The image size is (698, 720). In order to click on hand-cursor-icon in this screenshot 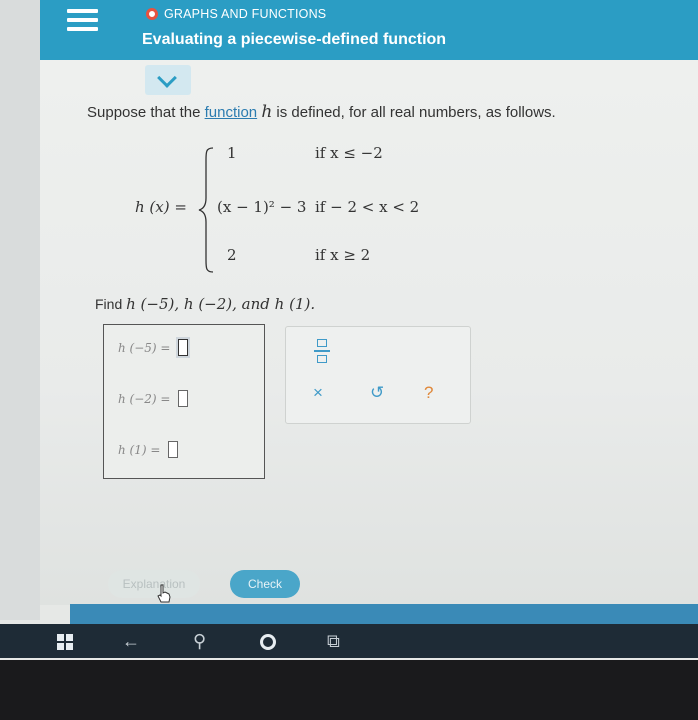, I will do `click(164, 593)`.